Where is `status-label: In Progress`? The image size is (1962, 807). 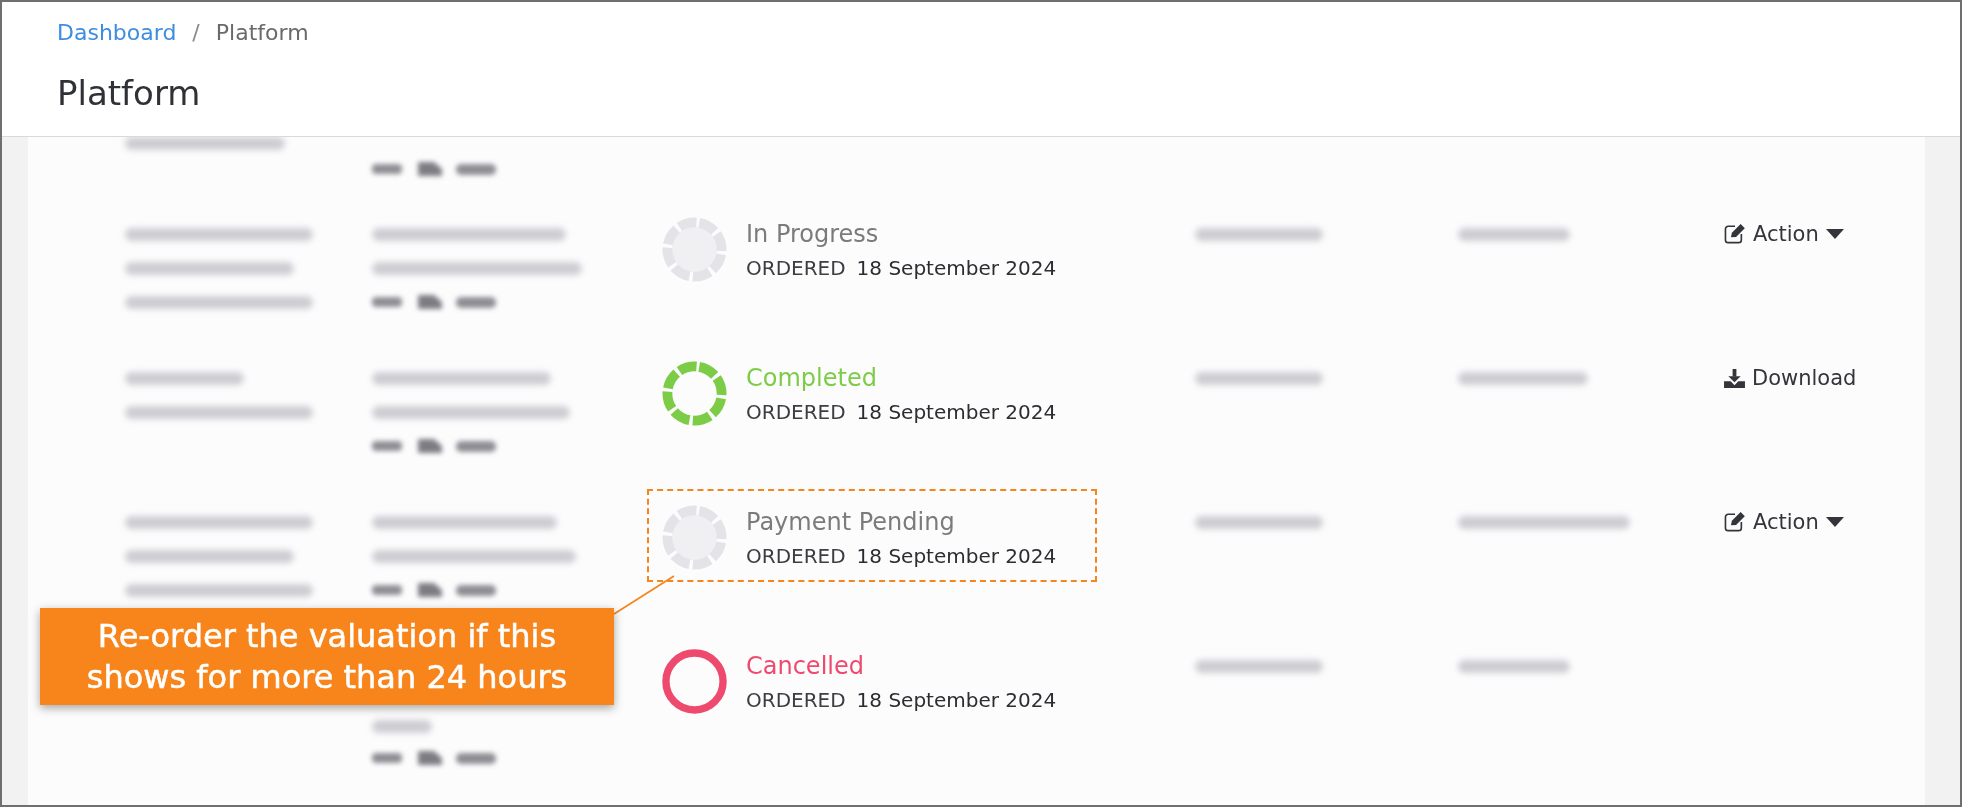
status-label: In Progress is located at coordinates (812, 234).